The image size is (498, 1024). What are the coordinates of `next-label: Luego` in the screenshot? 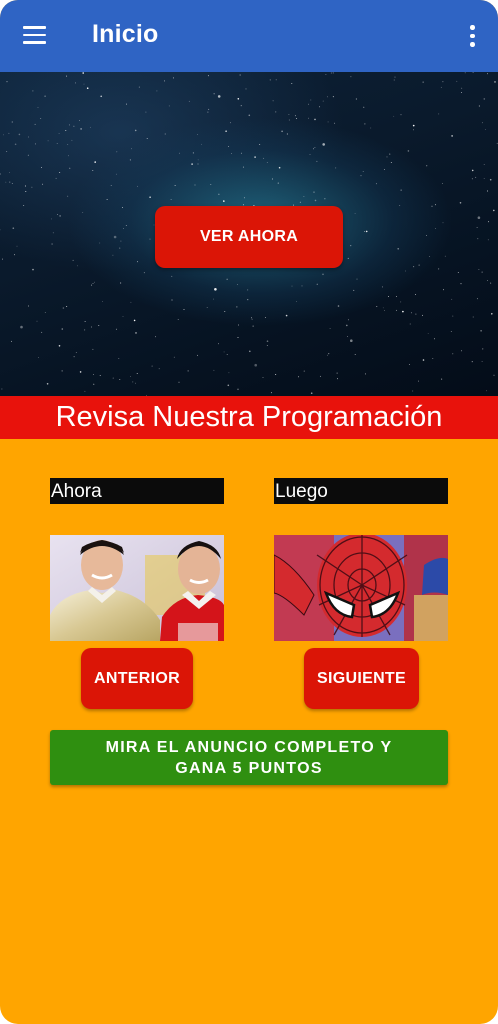 It's located at (361, 491).